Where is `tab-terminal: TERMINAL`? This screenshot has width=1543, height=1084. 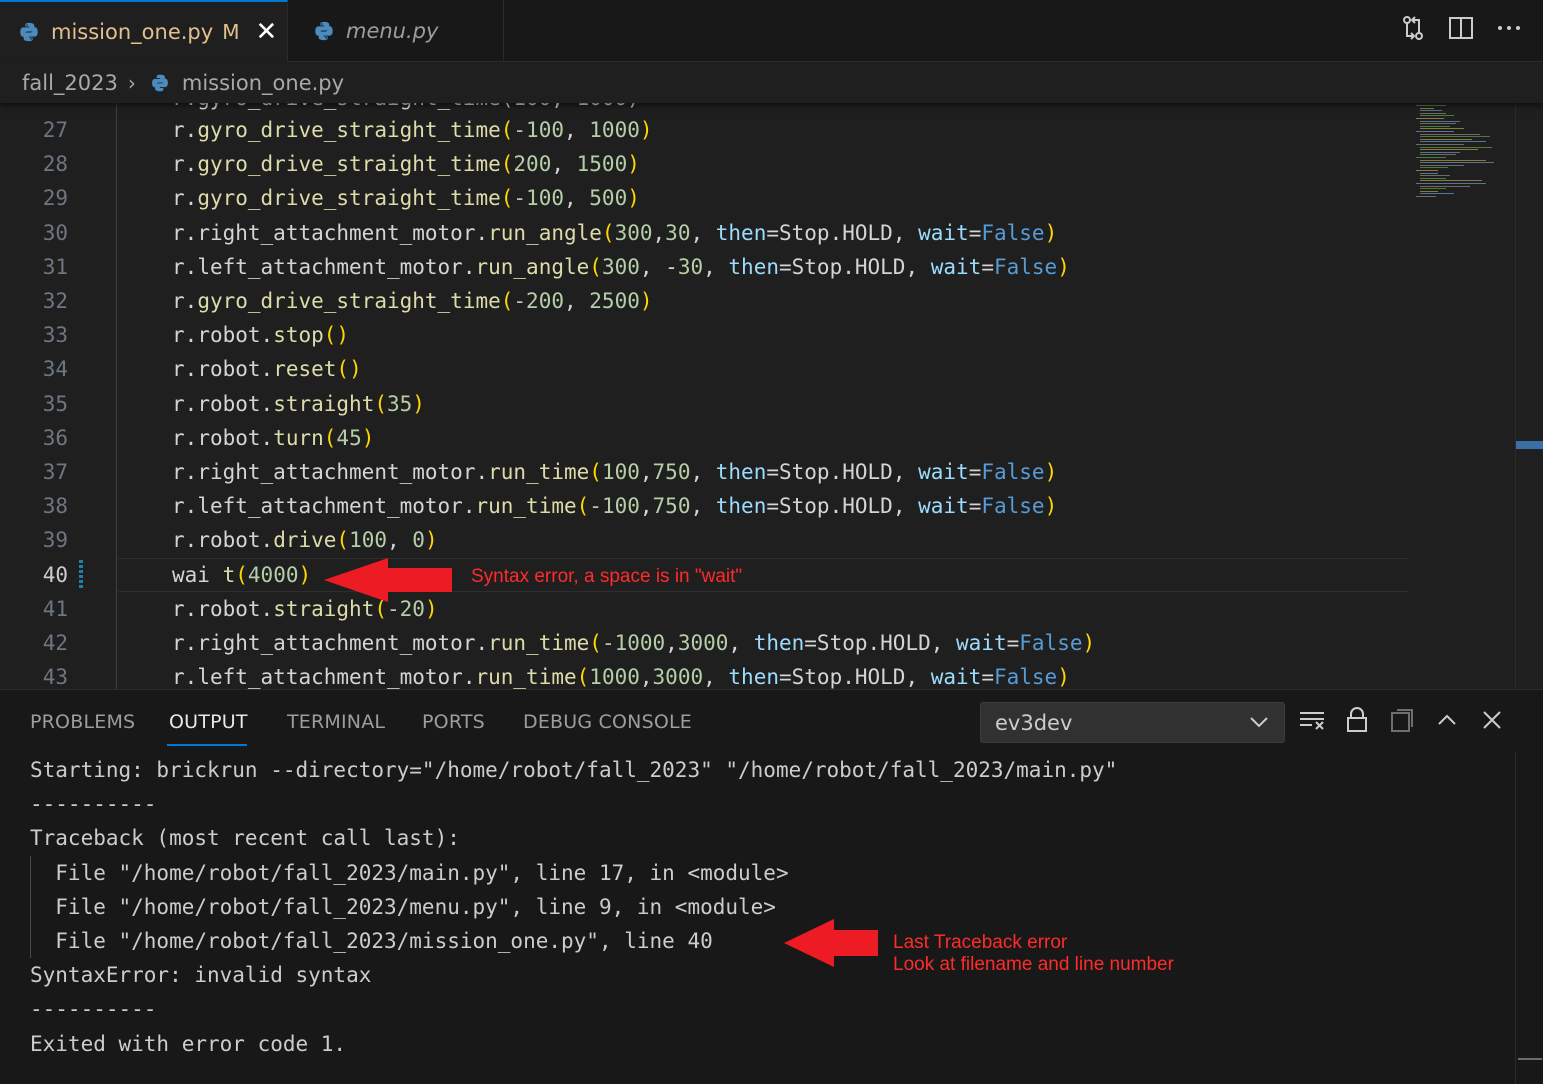
tab-terminal: TERMINAL is located at coordinates (336, 722).